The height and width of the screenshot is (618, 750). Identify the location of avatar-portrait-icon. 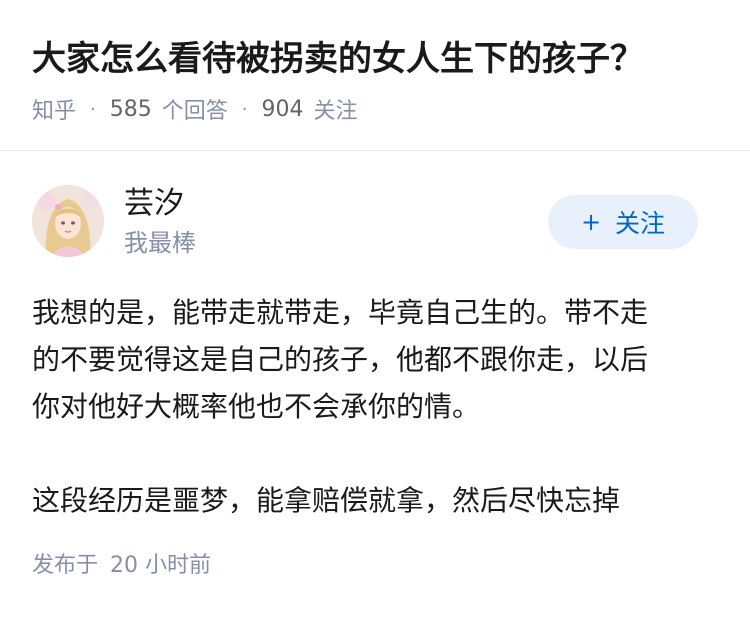
(68, 221).